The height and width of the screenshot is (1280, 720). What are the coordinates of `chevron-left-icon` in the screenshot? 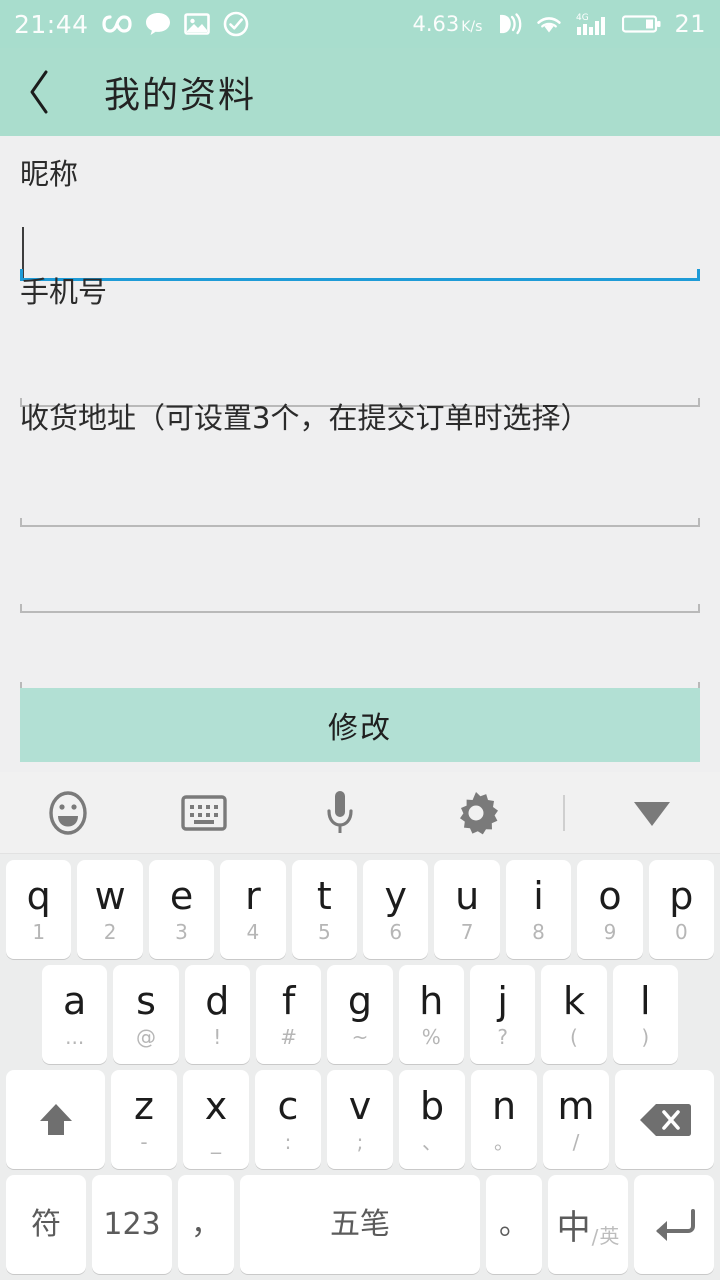 It's located at (40, 92).